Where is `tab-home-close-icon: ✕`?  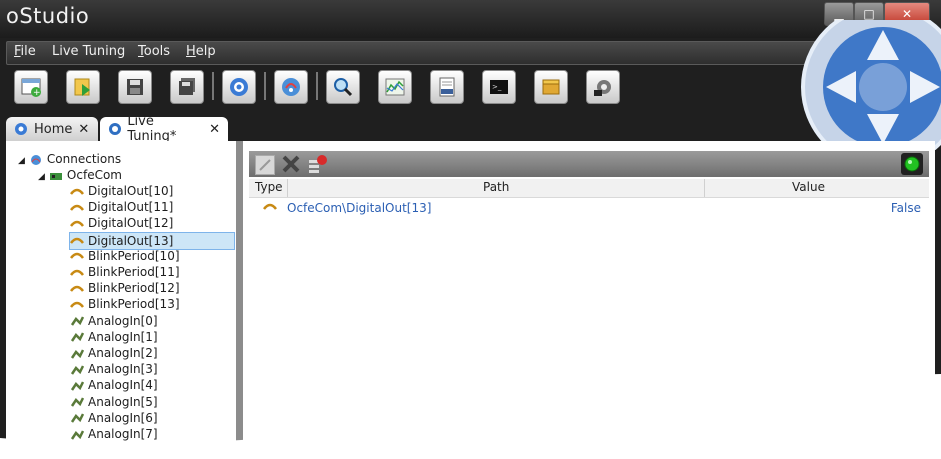
tab-home-close-icon: ✕ is located at coordinates (83, 129).